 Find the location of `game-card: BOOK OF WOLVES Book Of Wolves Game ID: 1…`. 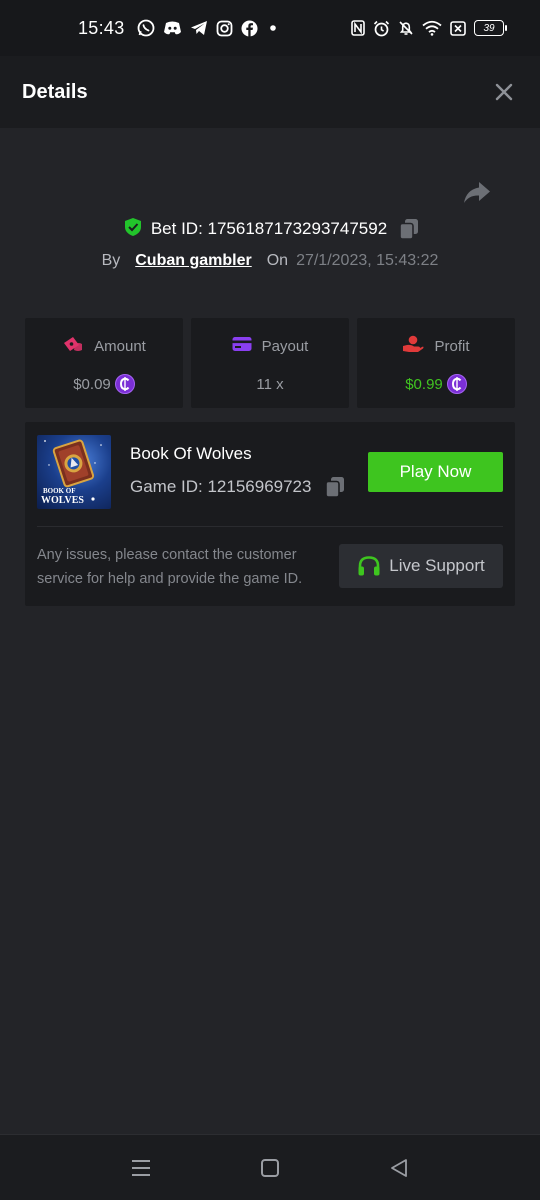

game-card: BOOK OF WOLVES Book Of Wolves Game ID: 1… is located at coordinates (270, 514).